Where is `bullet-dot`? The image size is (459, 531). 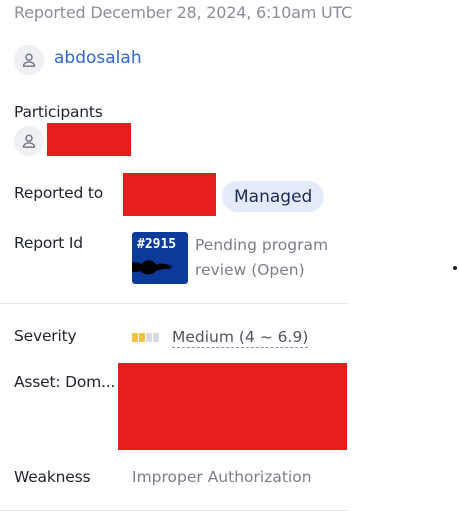
bullet-dot is located at coordinates (455, 268).